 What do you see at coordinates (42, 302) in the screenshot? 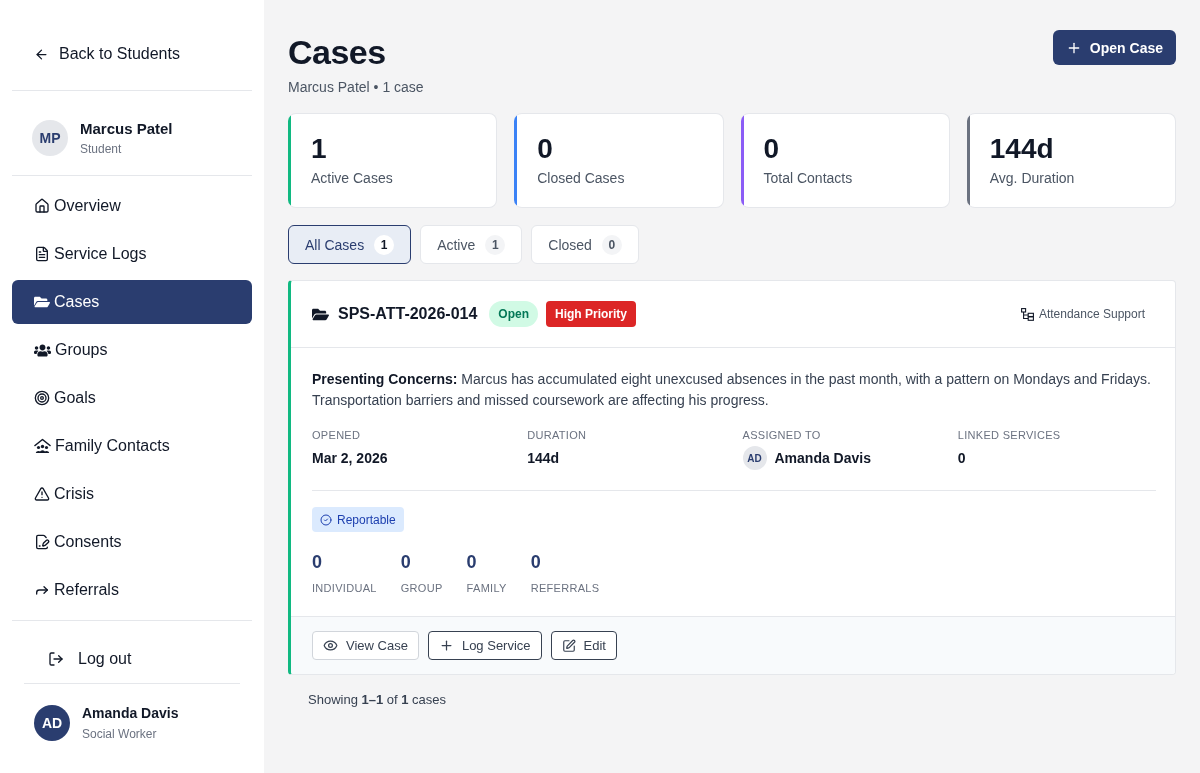
I see `folder-icon` at bounding box center [42, 302].